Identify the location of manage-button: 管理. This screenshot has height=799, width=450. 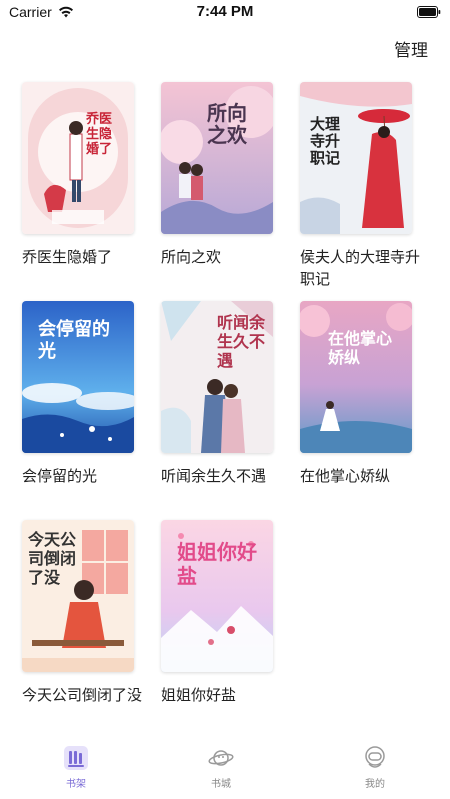
(411, 48).